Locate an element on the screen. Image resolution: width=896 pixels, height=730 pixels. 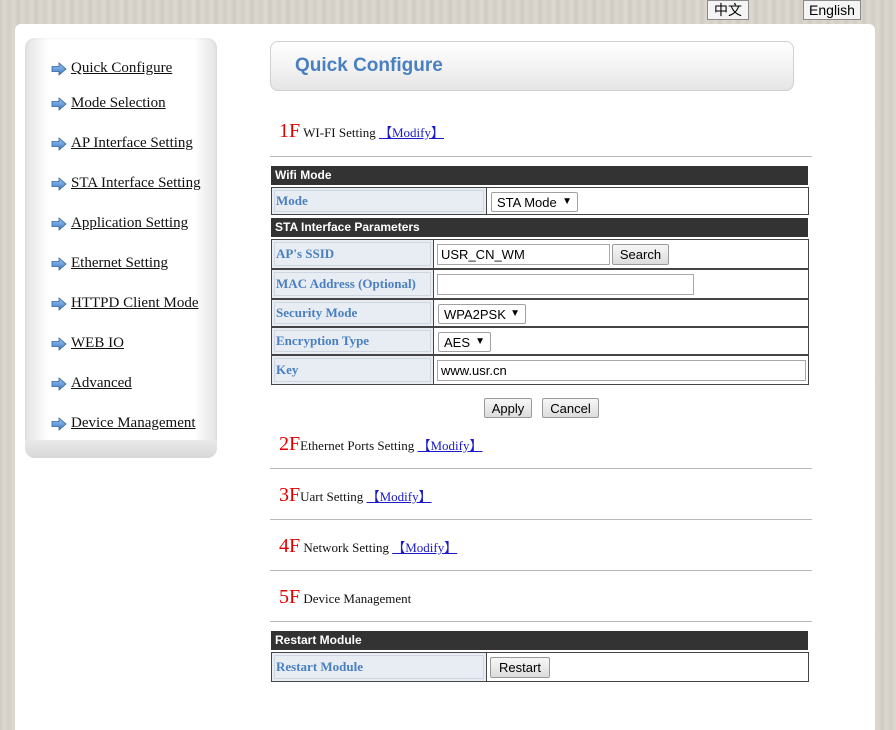
mode-row: Mode STA Mode ▼ is located at coordinates (540, 201).